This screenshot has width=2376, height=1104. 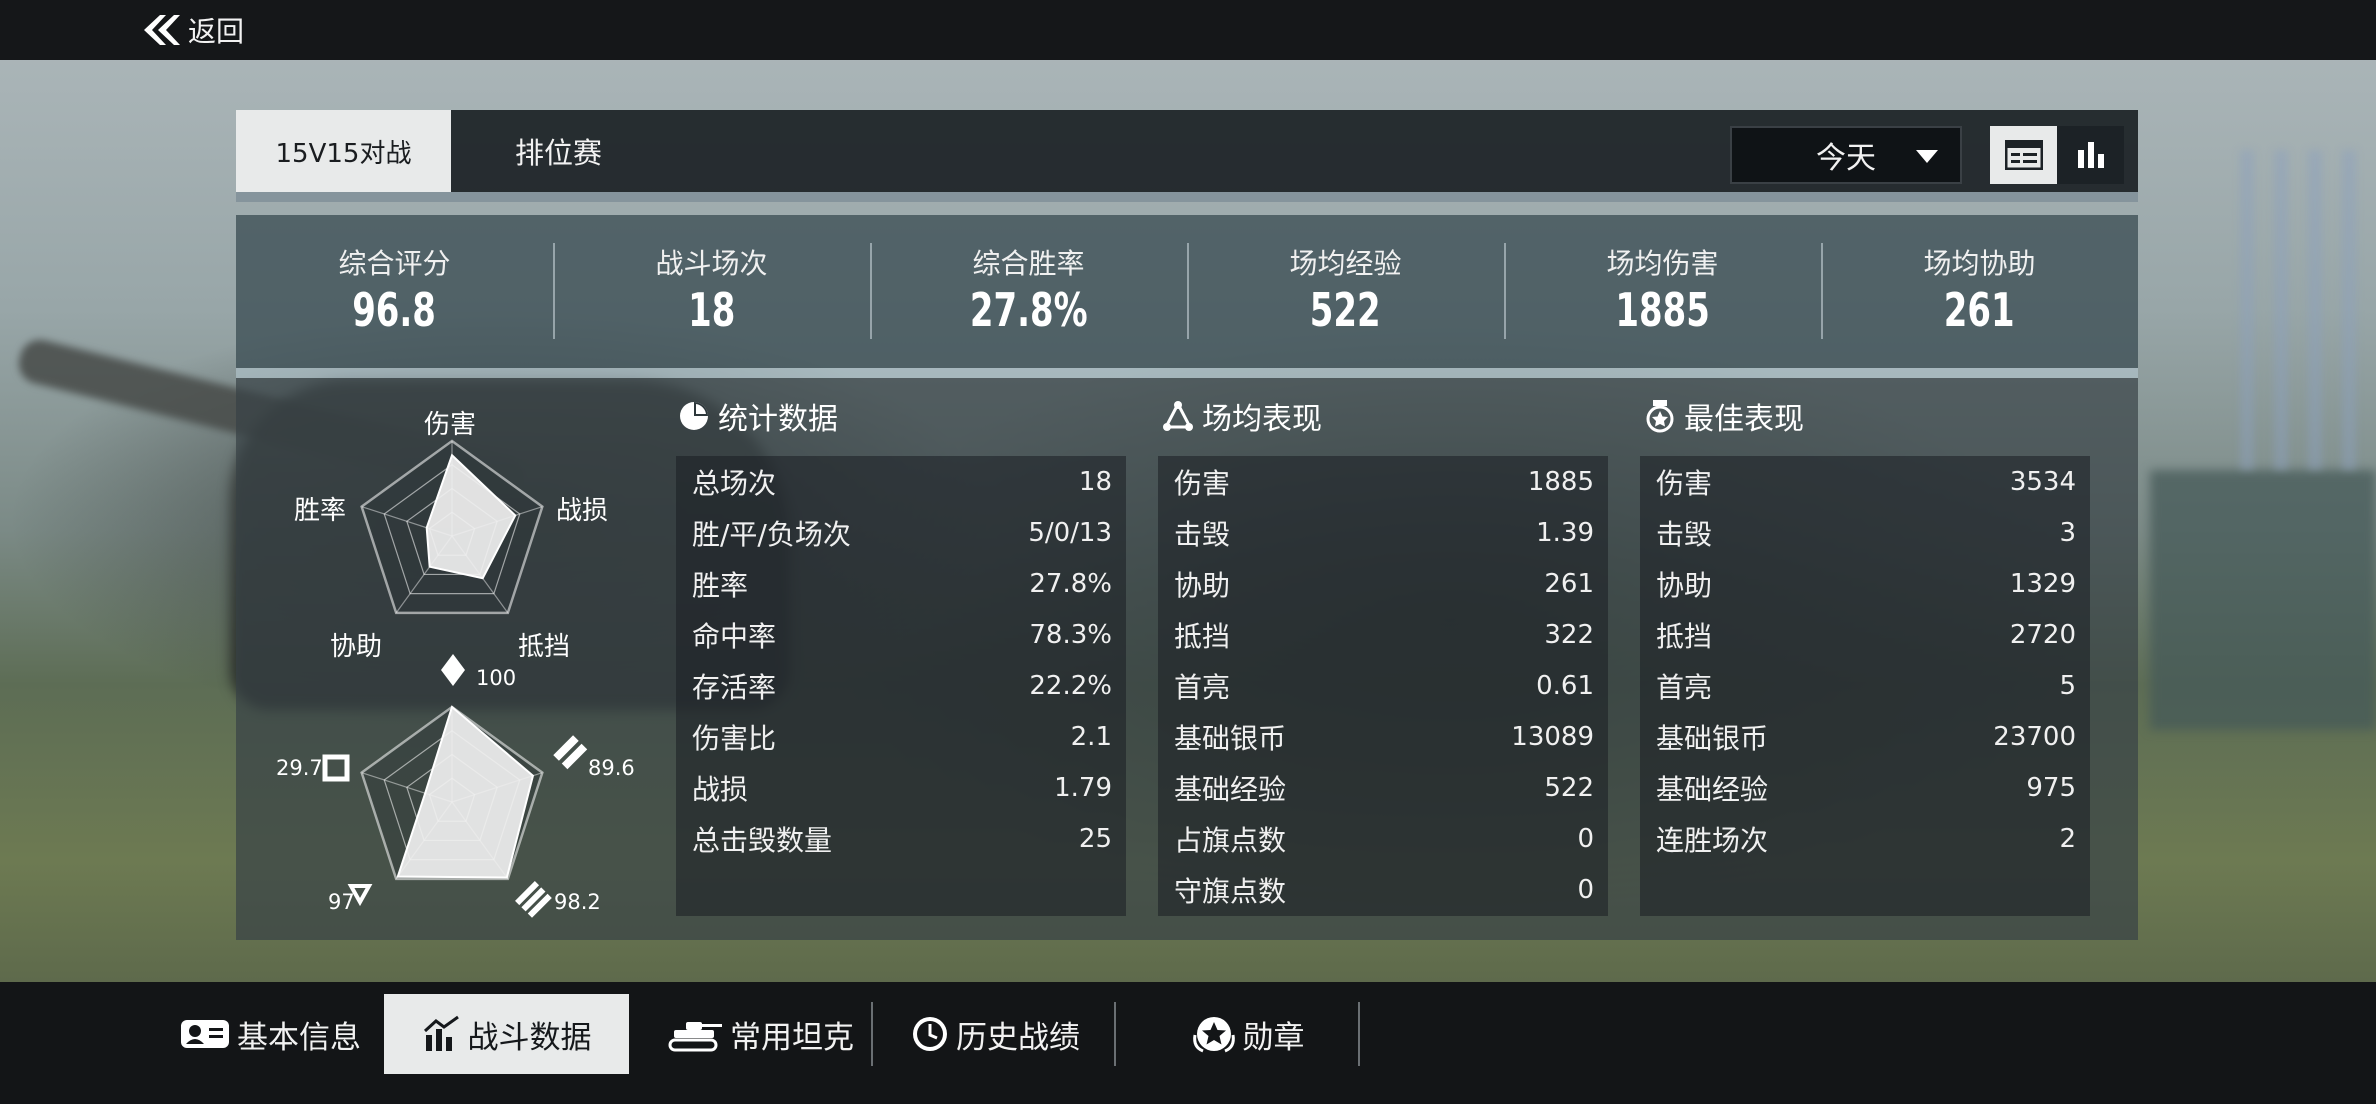 I want to click on row-value: 2720, so click(x=2042, y=634).